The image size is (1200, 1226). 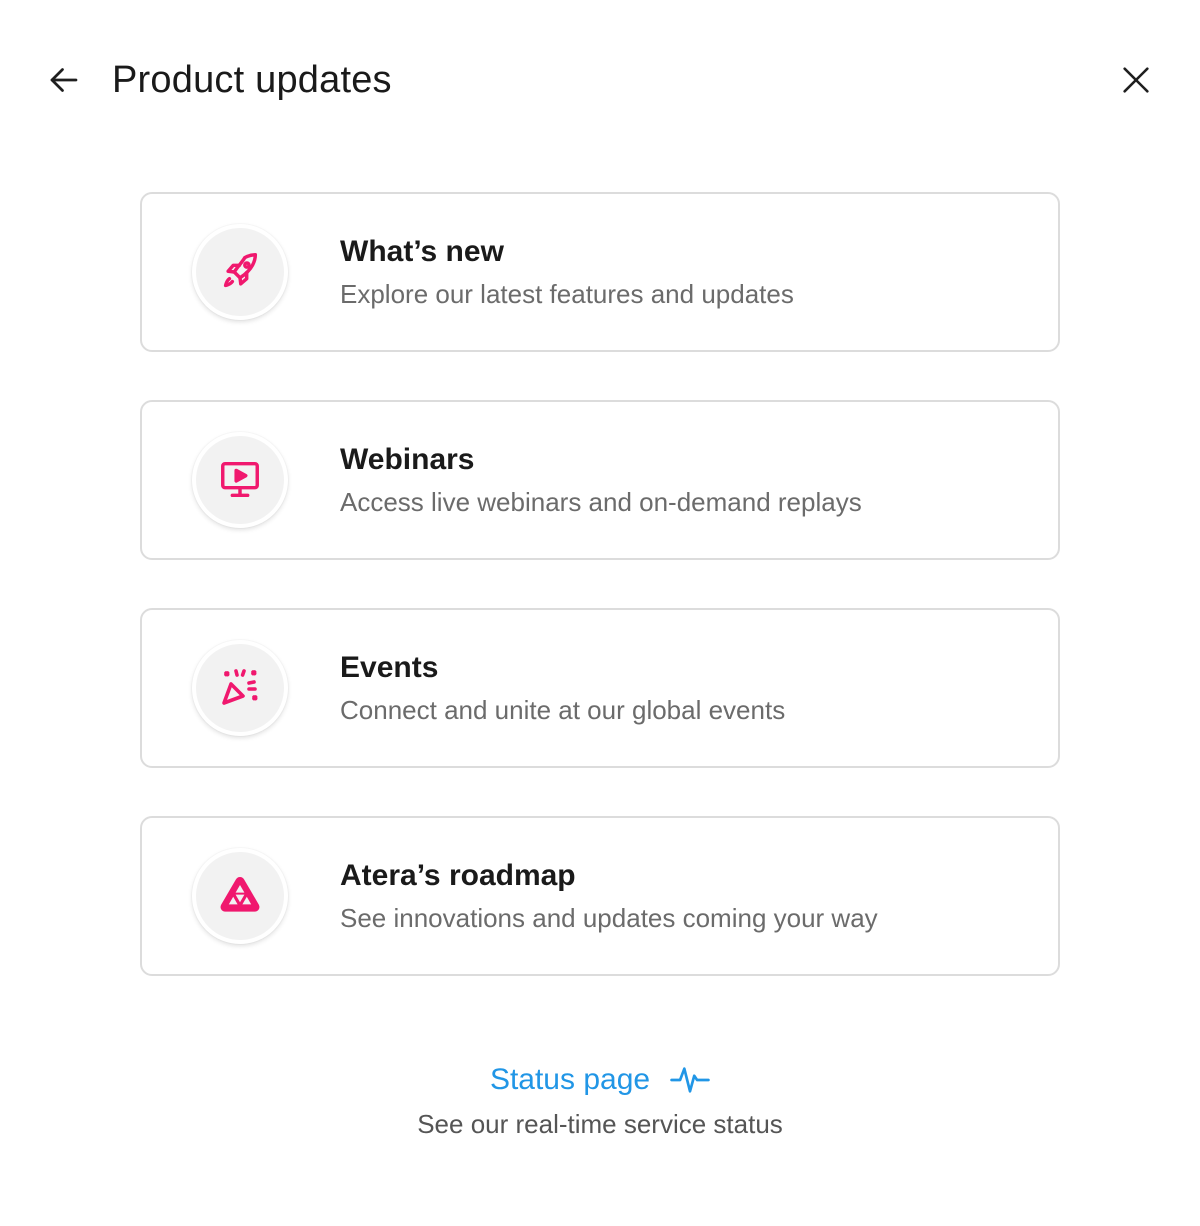 What do you see at coordinates (600, 1124) in the screenshot?
I see `status-description: See our real-time service status` at bounding box center [600, 1124].